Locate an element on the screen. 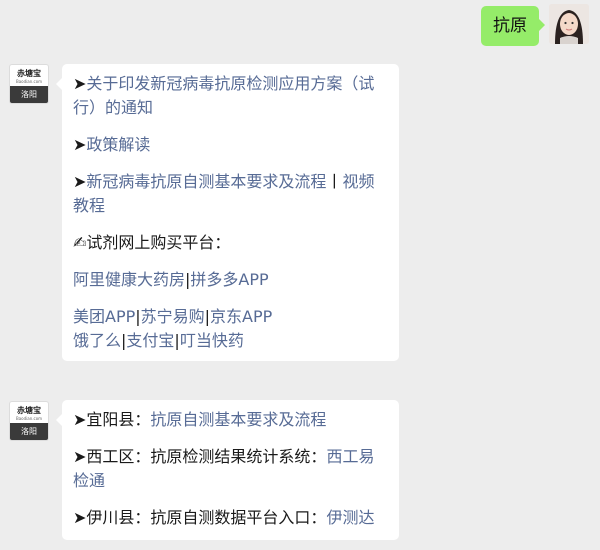  system-label: 抗原检测结果统计系统： is located at coordinates (238, 456).